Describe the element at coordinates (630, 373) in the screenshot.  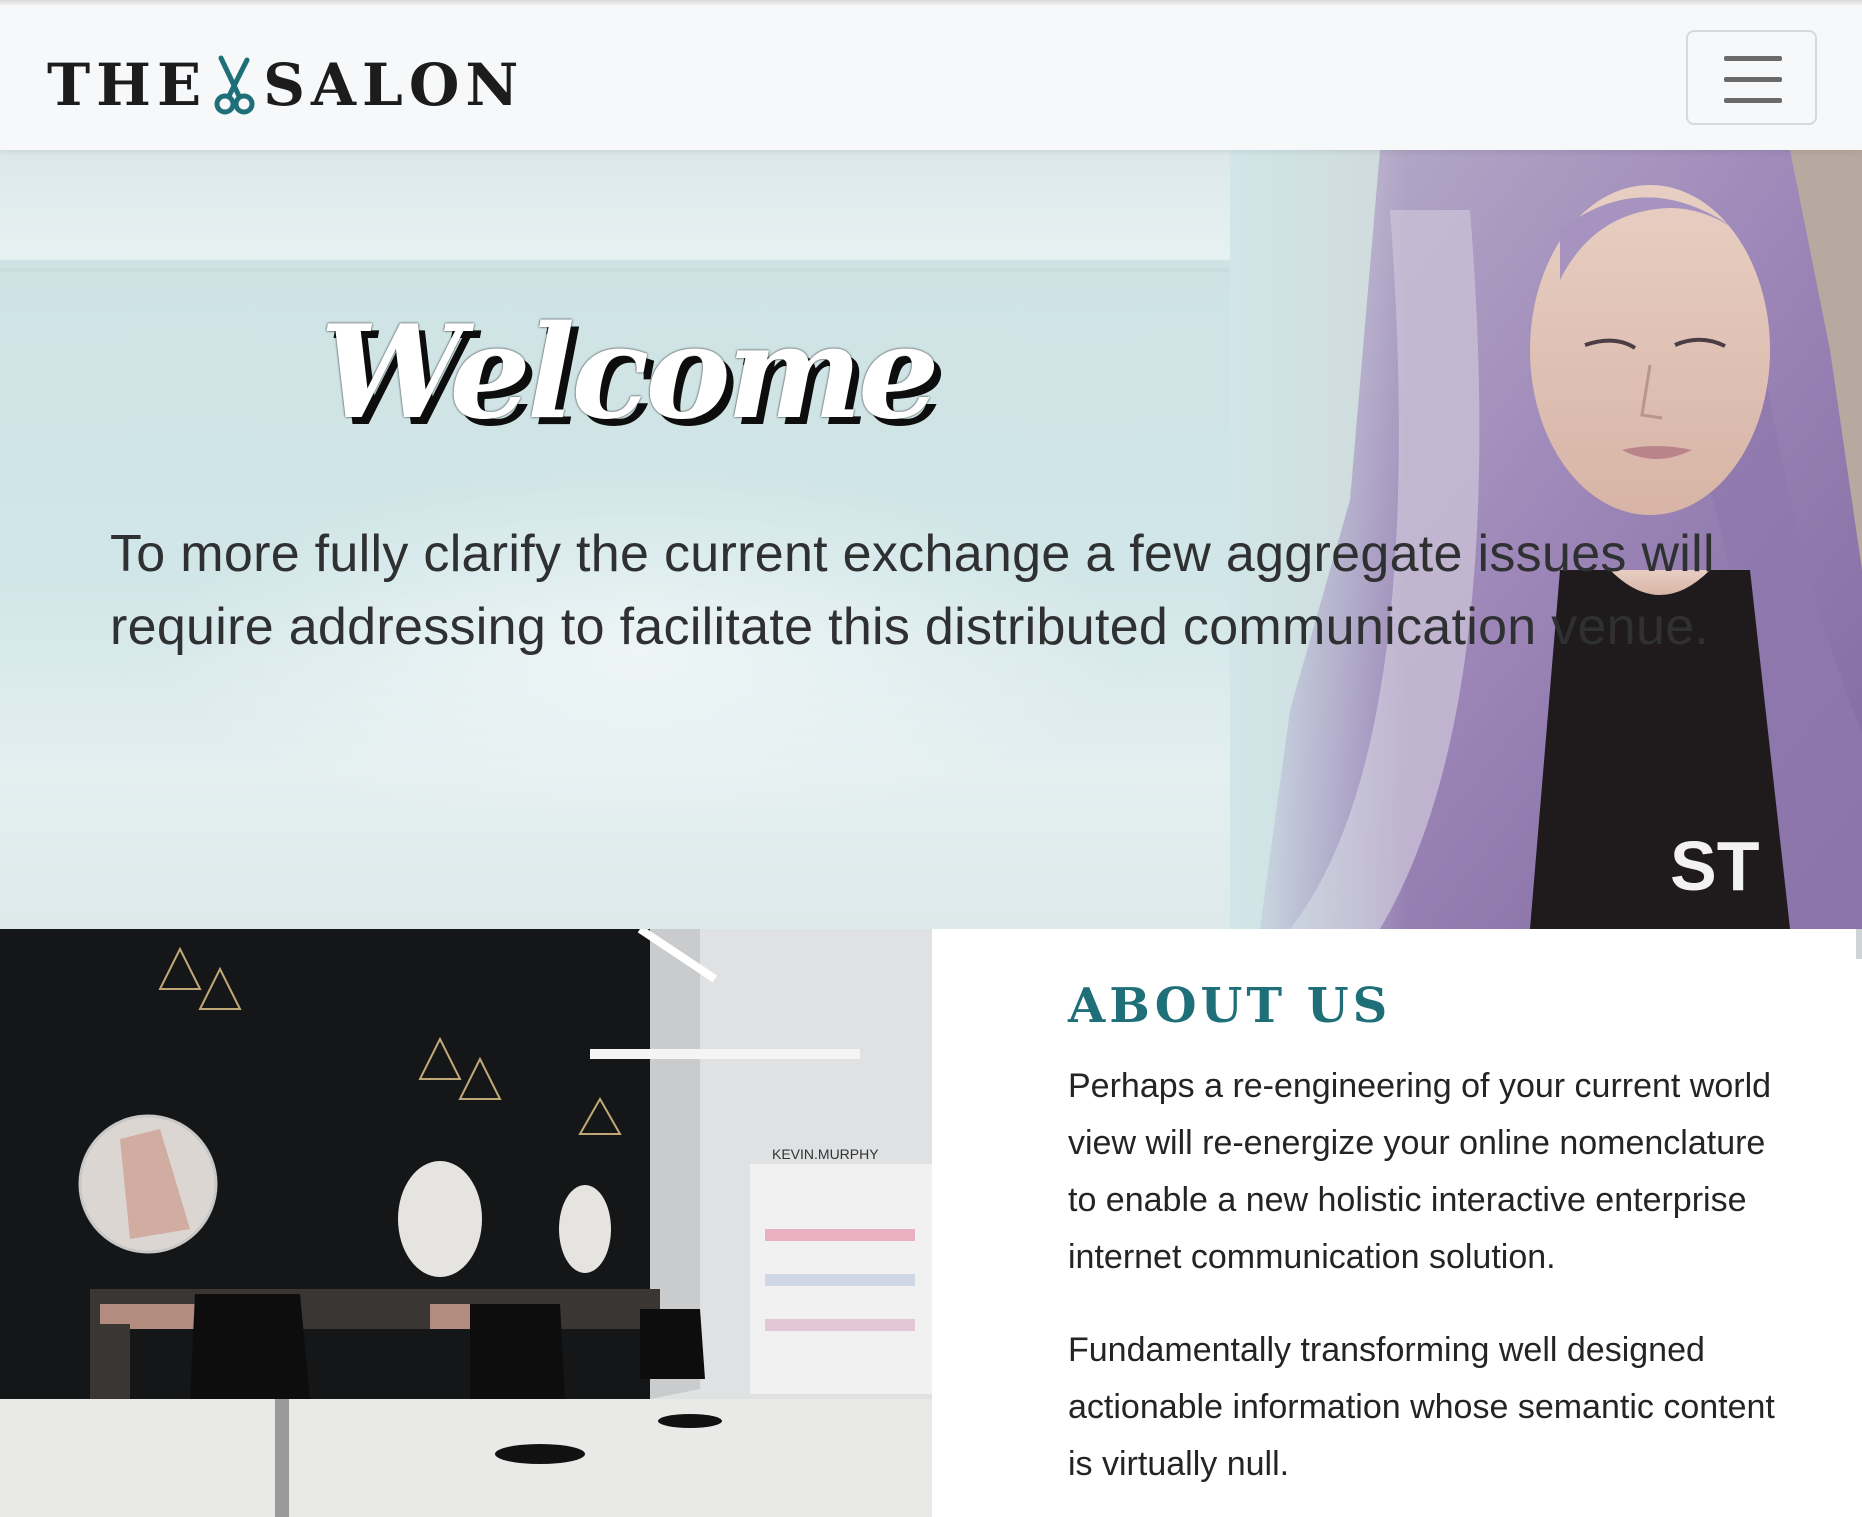
I see `welcome-heading: Welcome` at that location.